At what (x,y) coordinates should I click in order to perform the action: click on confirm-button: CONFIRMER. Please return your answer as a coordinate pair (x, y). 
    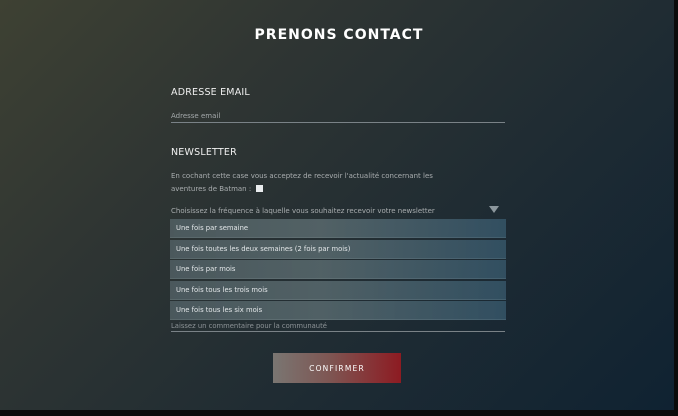
    Looking at the image, I should click on (337, 368).